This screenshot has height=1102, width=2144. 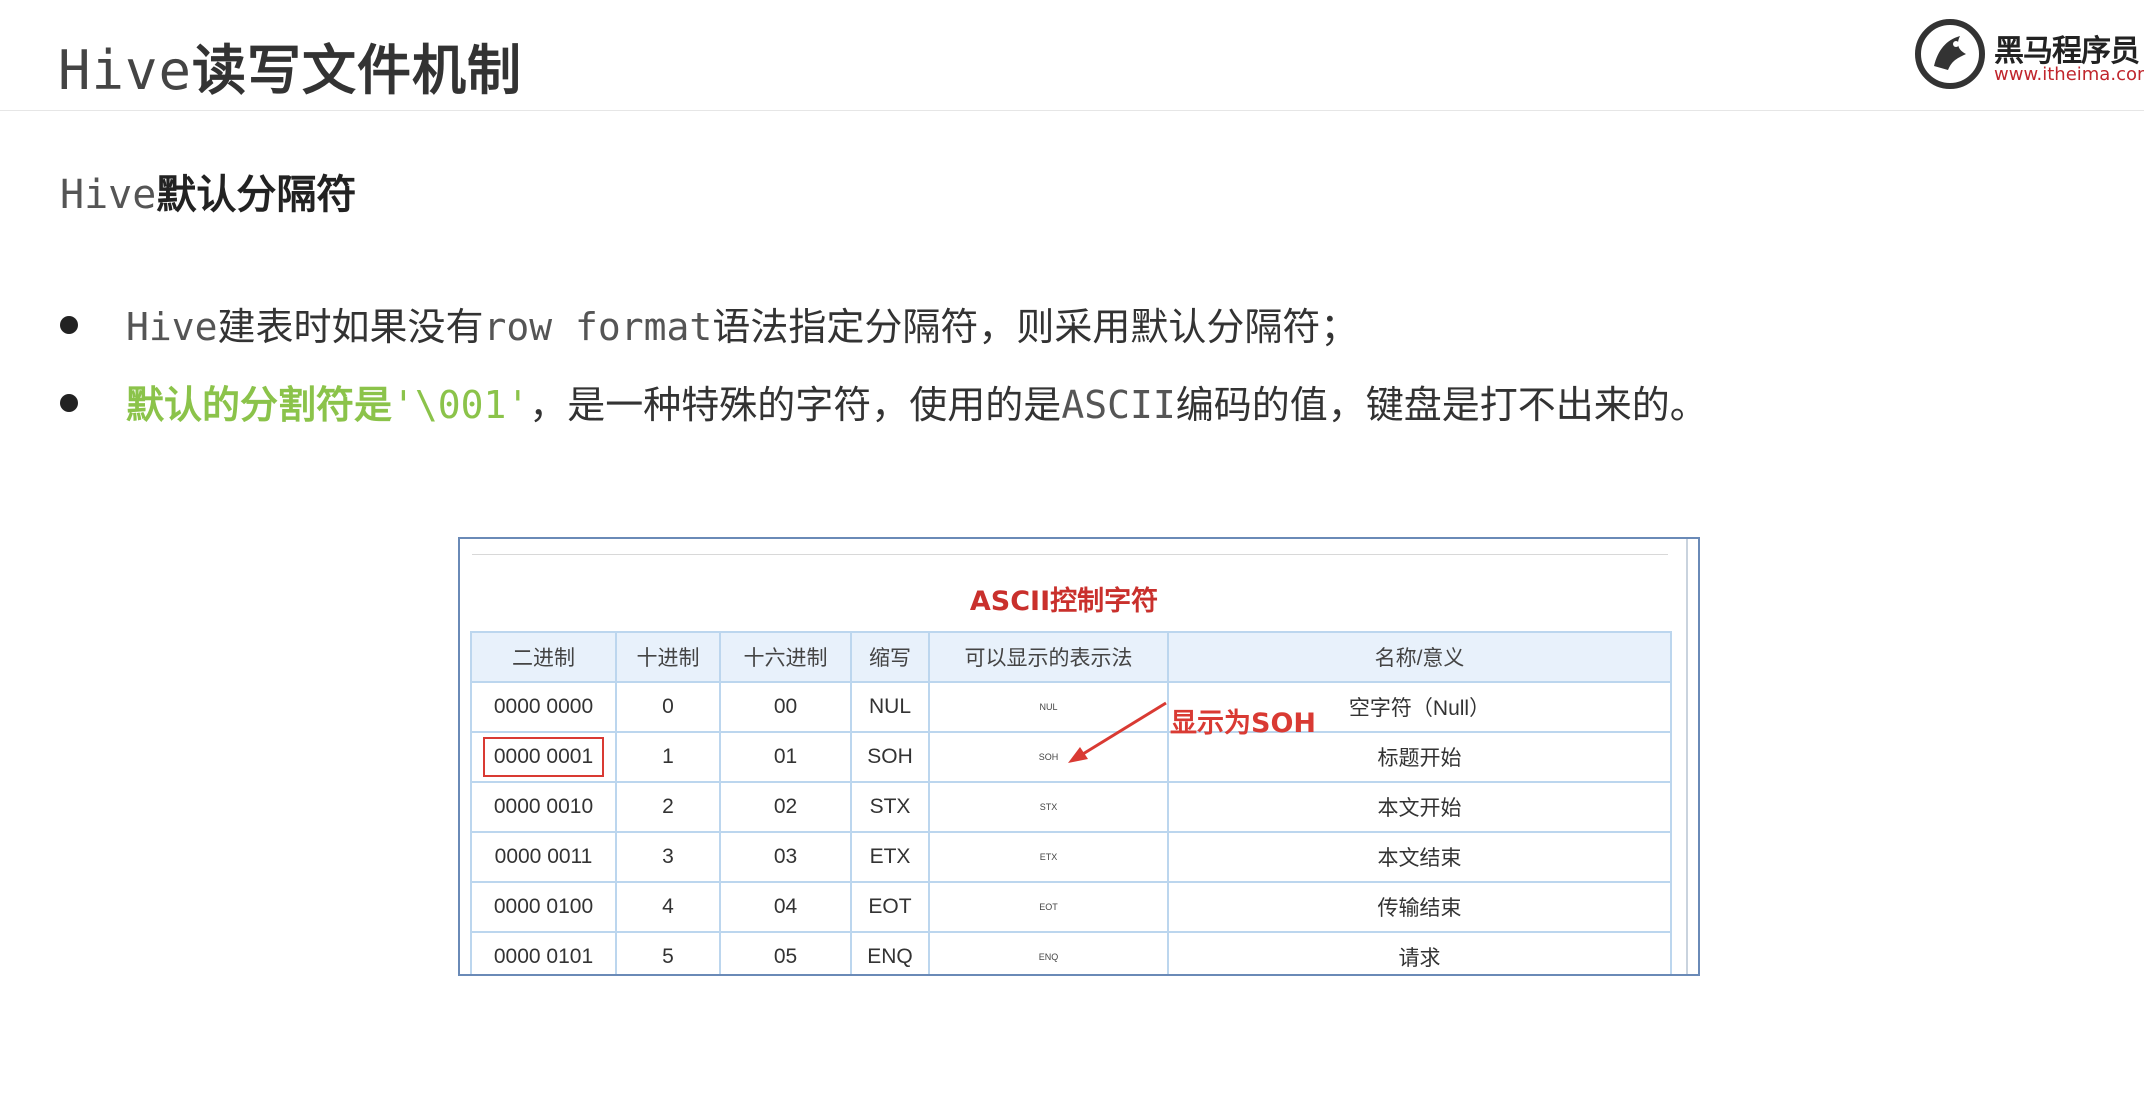 I want to click on table-cell: 3, so click(x=668, y=857).